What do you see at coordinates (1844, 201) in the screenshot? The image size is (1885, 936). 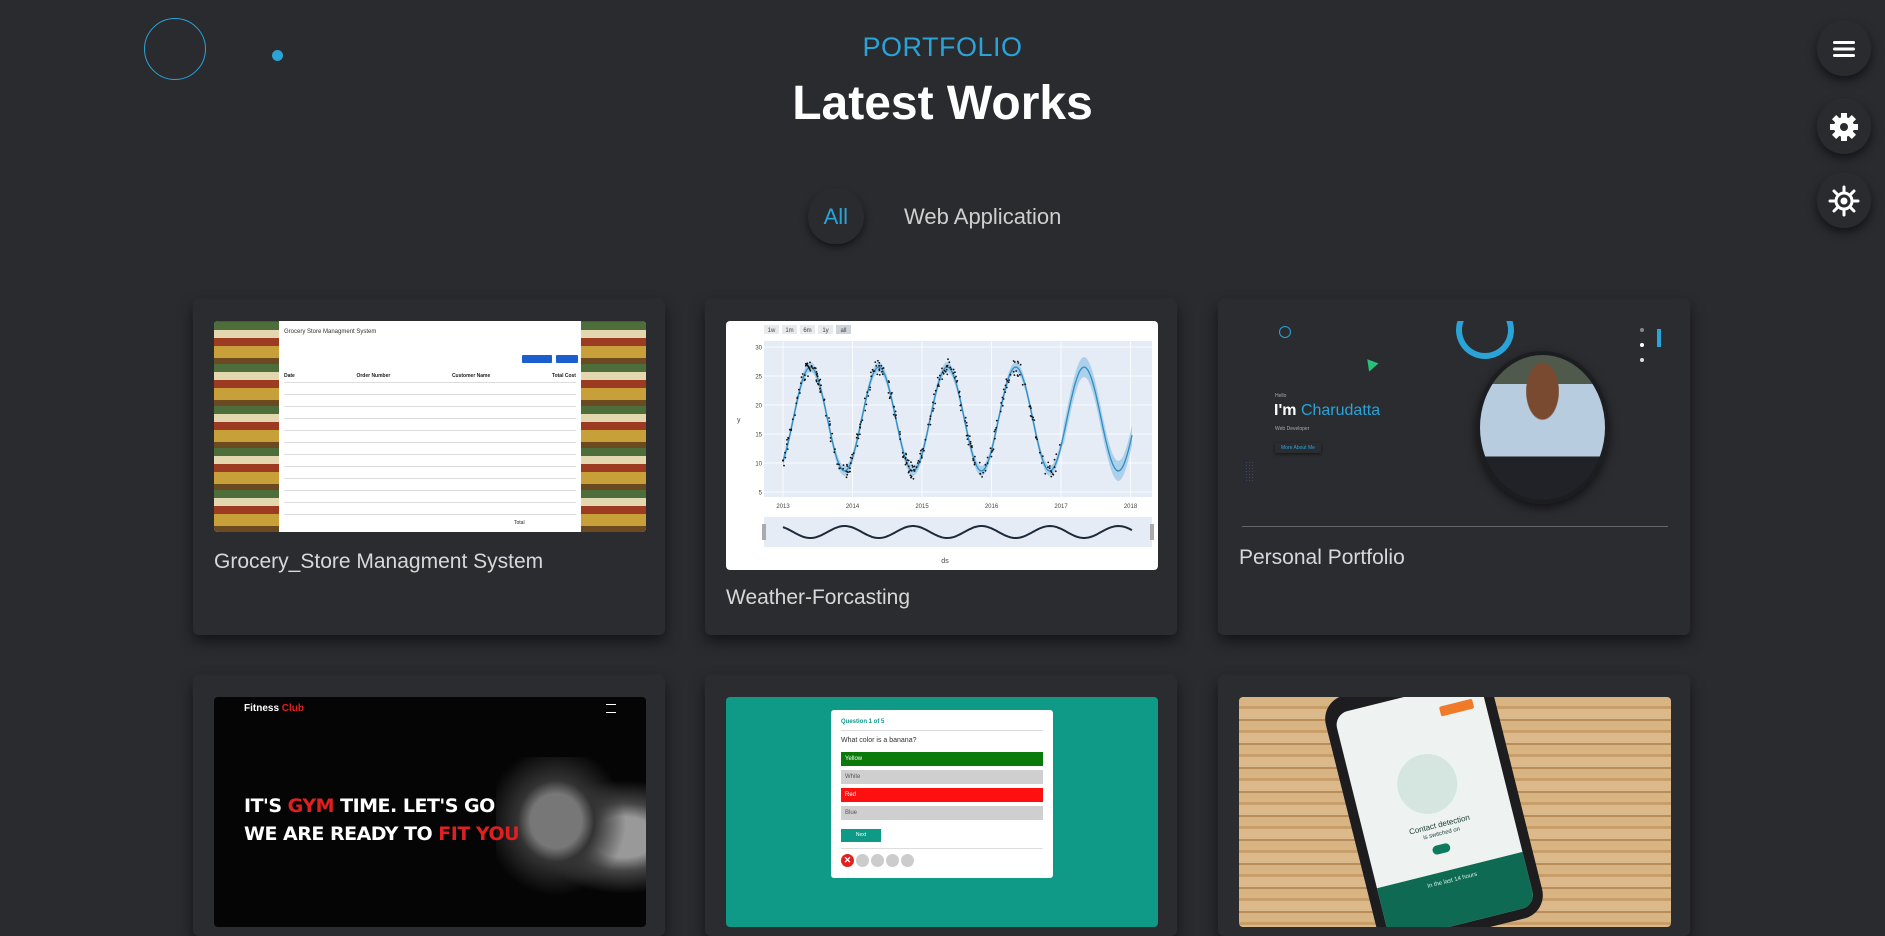 I see `theme-toggle-button` at bounding box center [1844, 201].